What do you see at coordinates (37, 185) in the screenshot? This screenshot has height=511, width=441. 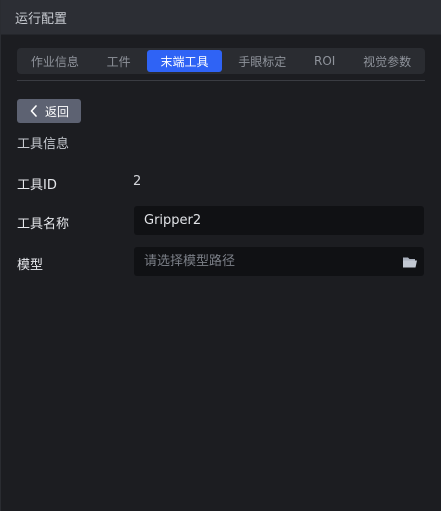 I see `tool-id-label: 工具ID` at bounding box center [37, 185].